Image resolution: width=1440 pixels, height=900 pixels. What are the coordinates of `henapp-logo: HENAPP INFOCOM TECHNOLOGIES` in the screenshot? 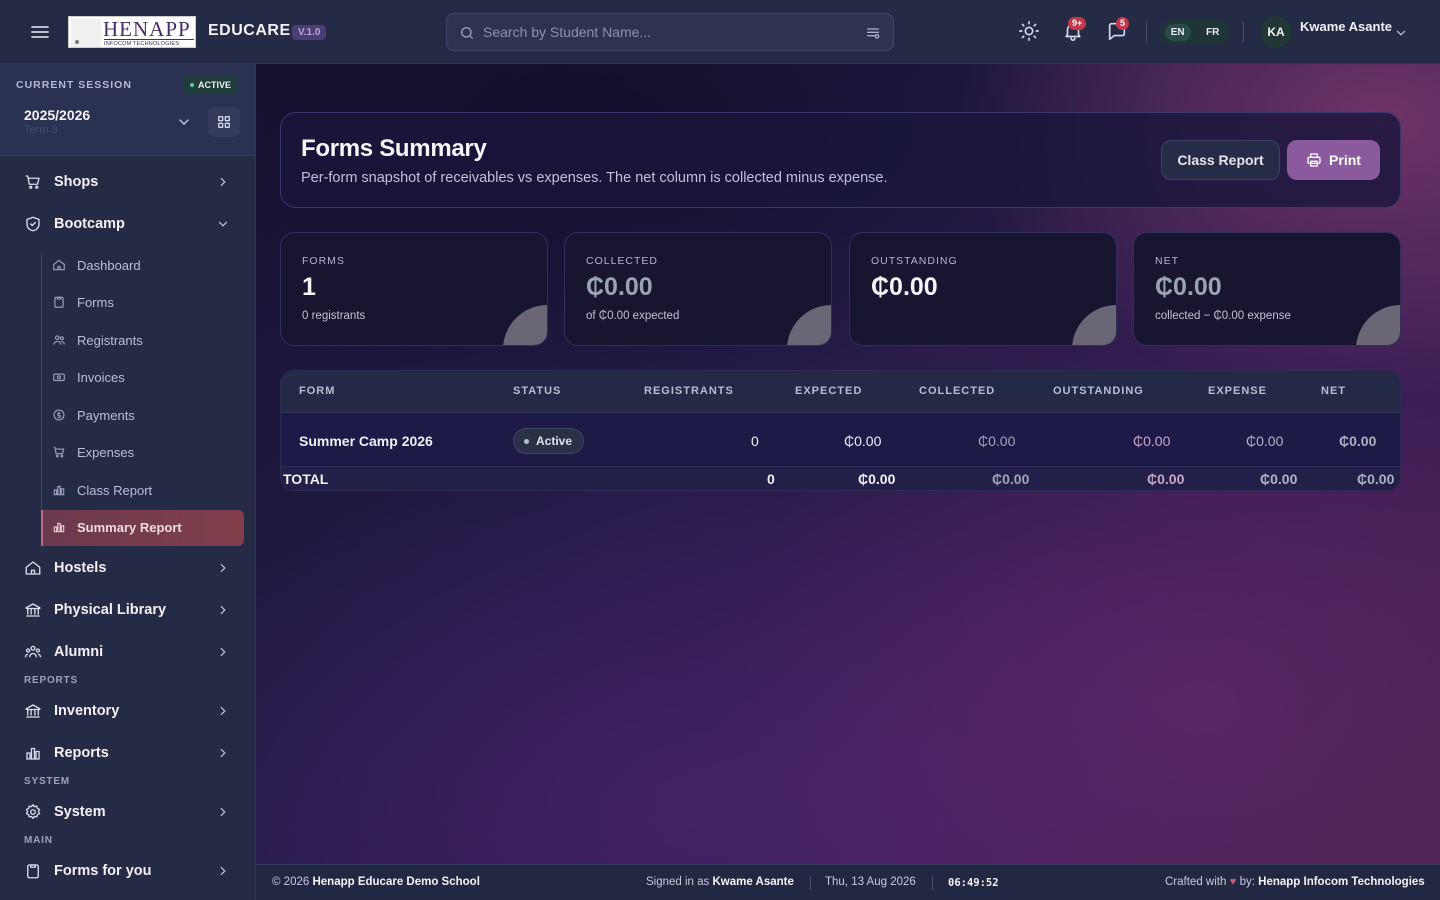 It's located at (132, 32).